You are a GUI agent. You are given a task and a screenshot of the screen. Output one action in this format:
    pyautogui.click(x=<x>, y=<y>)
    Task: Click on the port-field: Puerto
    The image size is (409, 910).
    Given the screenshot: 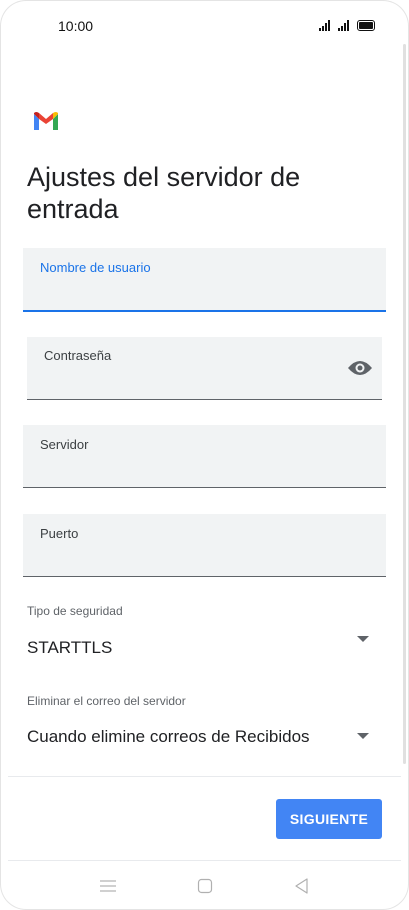 What is the action you would take?
    pyautogui.click(x=204, y=545)
    